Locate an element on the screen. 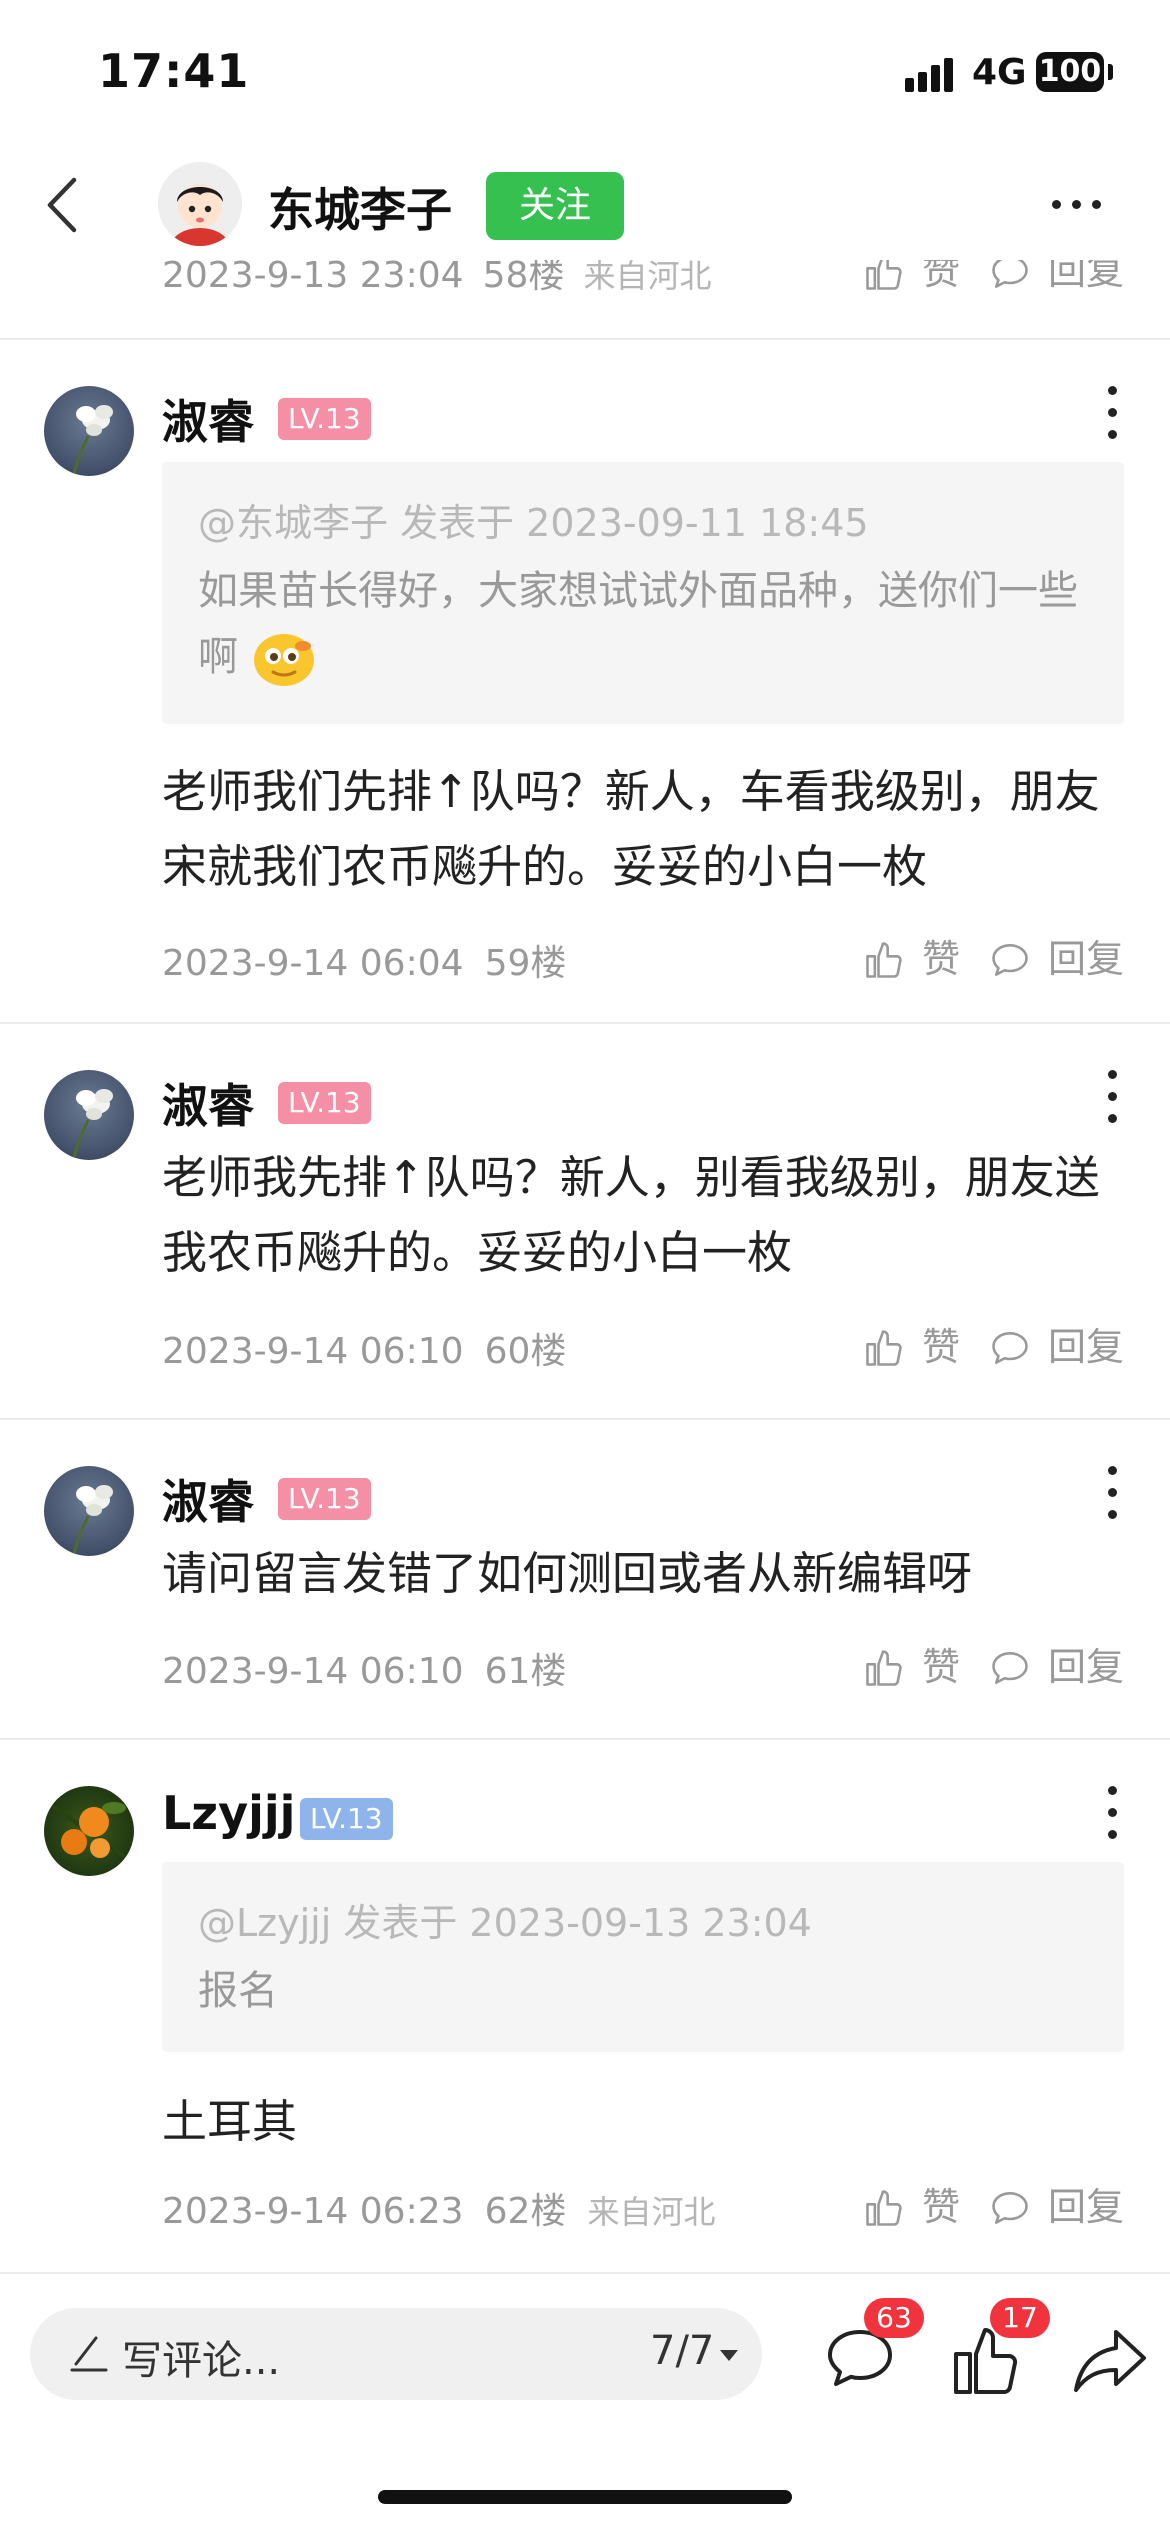 The image size is (1170, 2532). comment-date: 2023-9-13 23:04 is located at coordinates (313, 275).